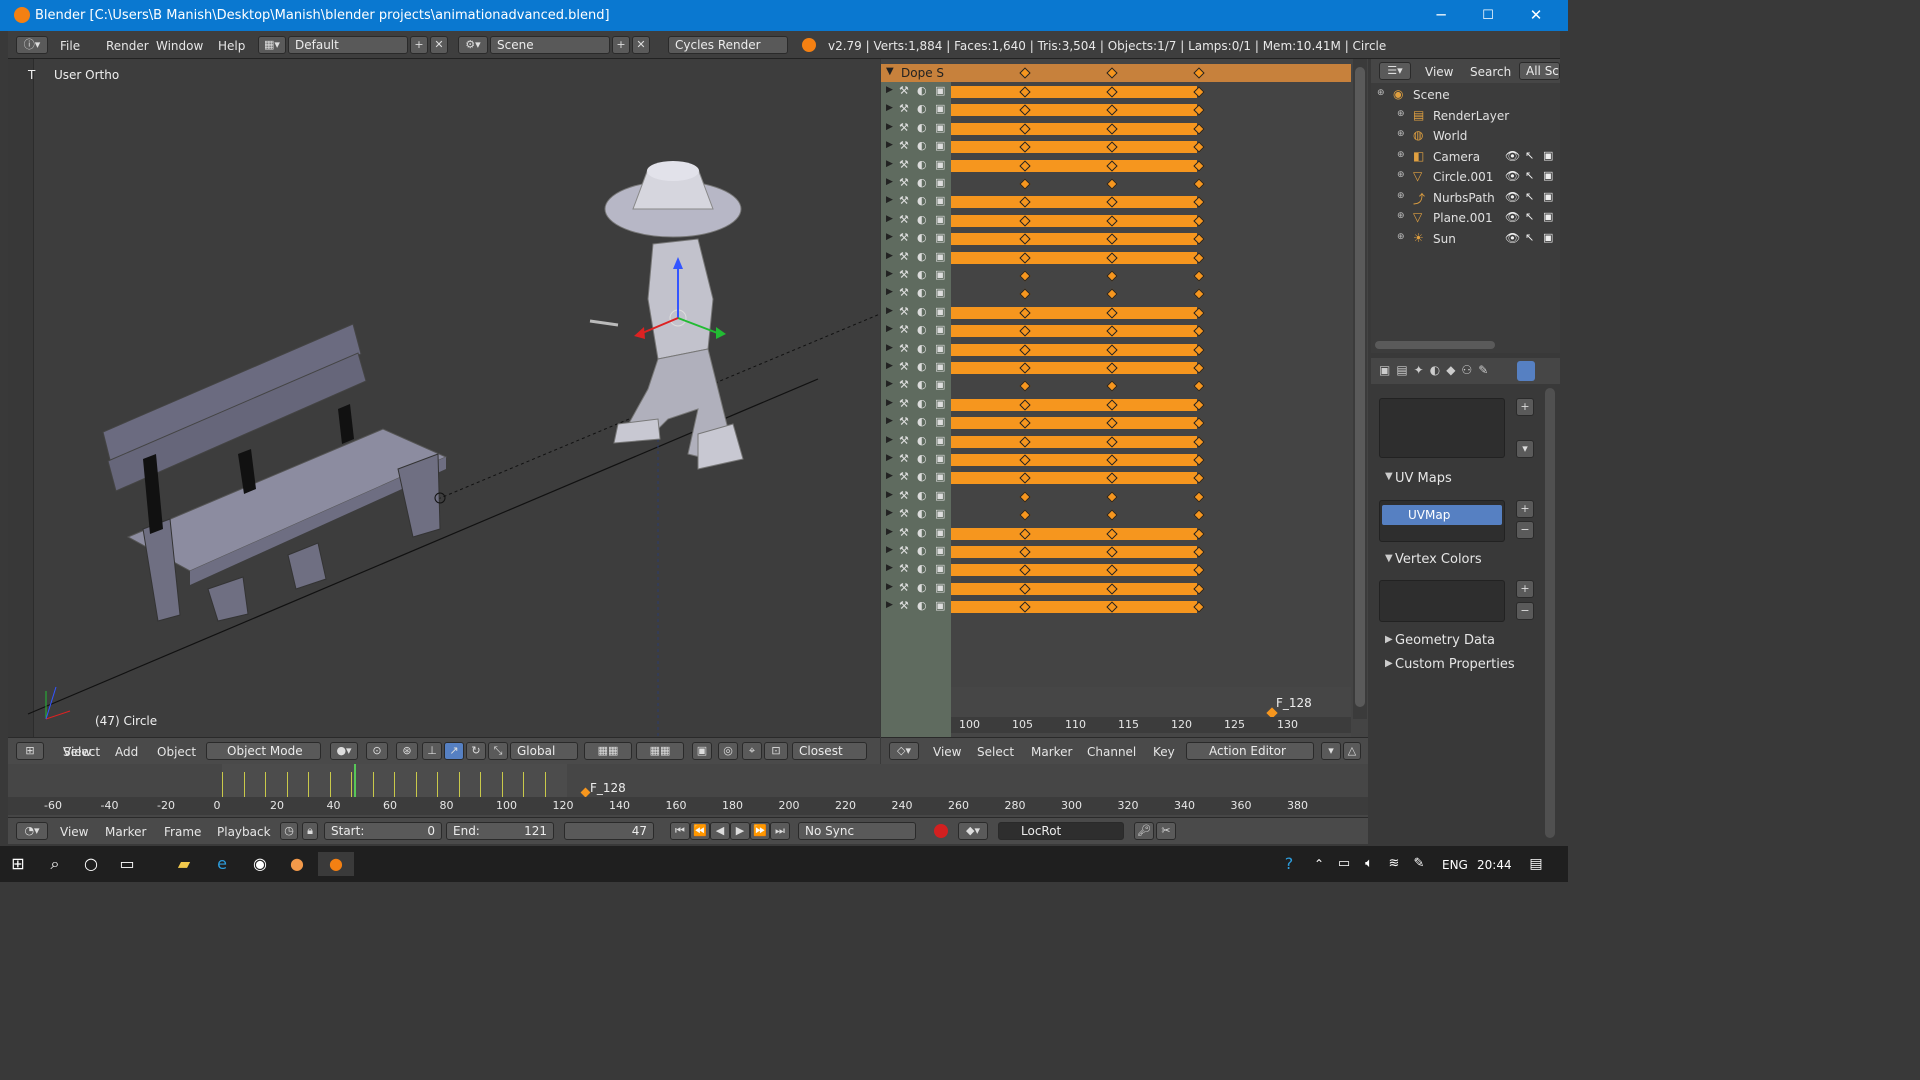 The image size is (1920, 1080). Describe the element at coordinates (1525, 449) in the screenshot. I see `vertex-group-menu-icon: ▾` at that location.